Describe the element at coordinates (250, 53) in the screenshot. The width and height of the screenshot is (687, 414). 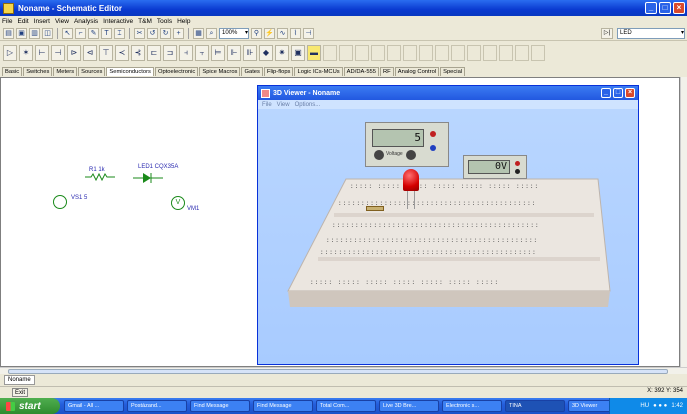
I see `thyristor-icon: ⊪` at that location.